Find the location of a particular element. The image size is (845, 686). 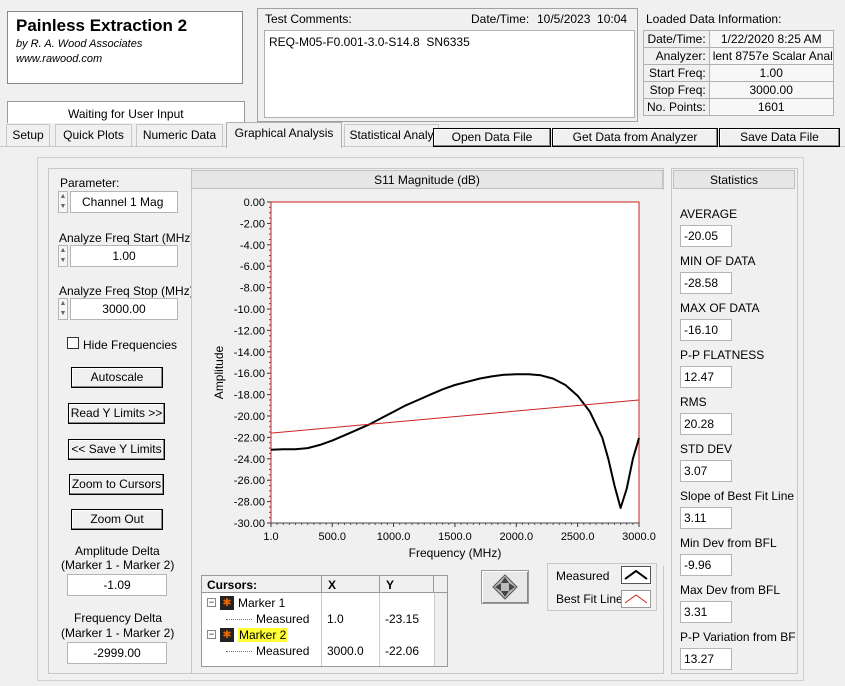

cursor-x-value: 3000.0 is located at coordinates (345, 651).